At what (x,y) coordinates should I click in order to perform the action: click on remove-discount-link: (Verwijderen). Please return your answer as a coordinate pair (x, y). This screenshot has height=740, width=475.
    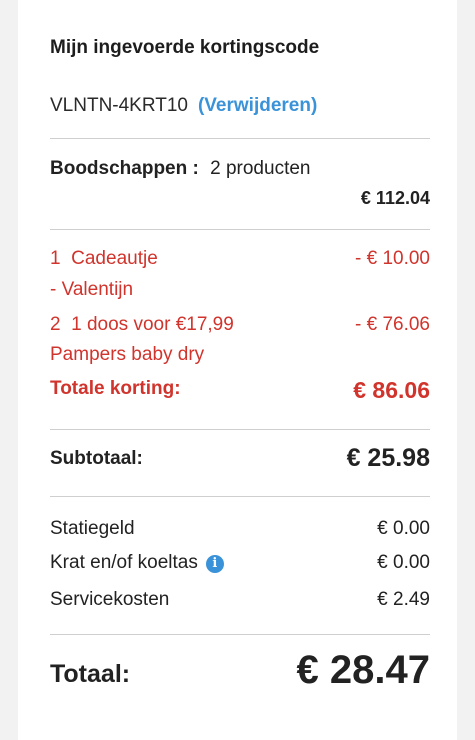
    Looking at the image, I should click on (257, 105).